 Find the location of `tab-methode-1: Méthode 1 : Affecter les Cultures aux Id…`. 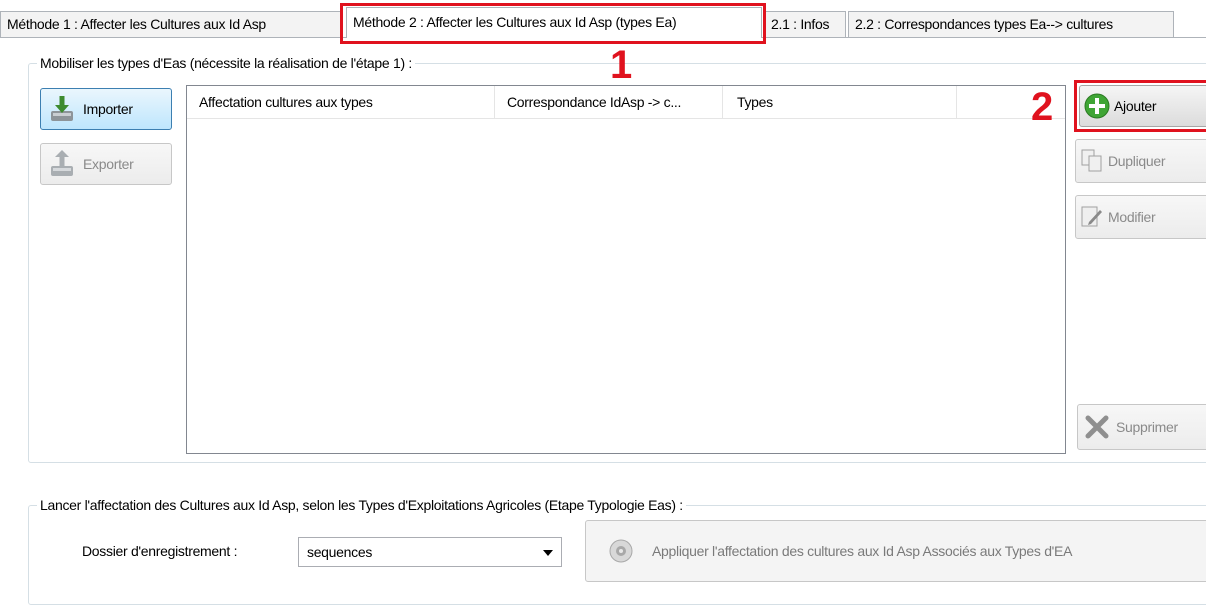

tab-methode-1: Méthode 1 : Affecter les Cultures aux Id… is located at coordinates (171, 24).